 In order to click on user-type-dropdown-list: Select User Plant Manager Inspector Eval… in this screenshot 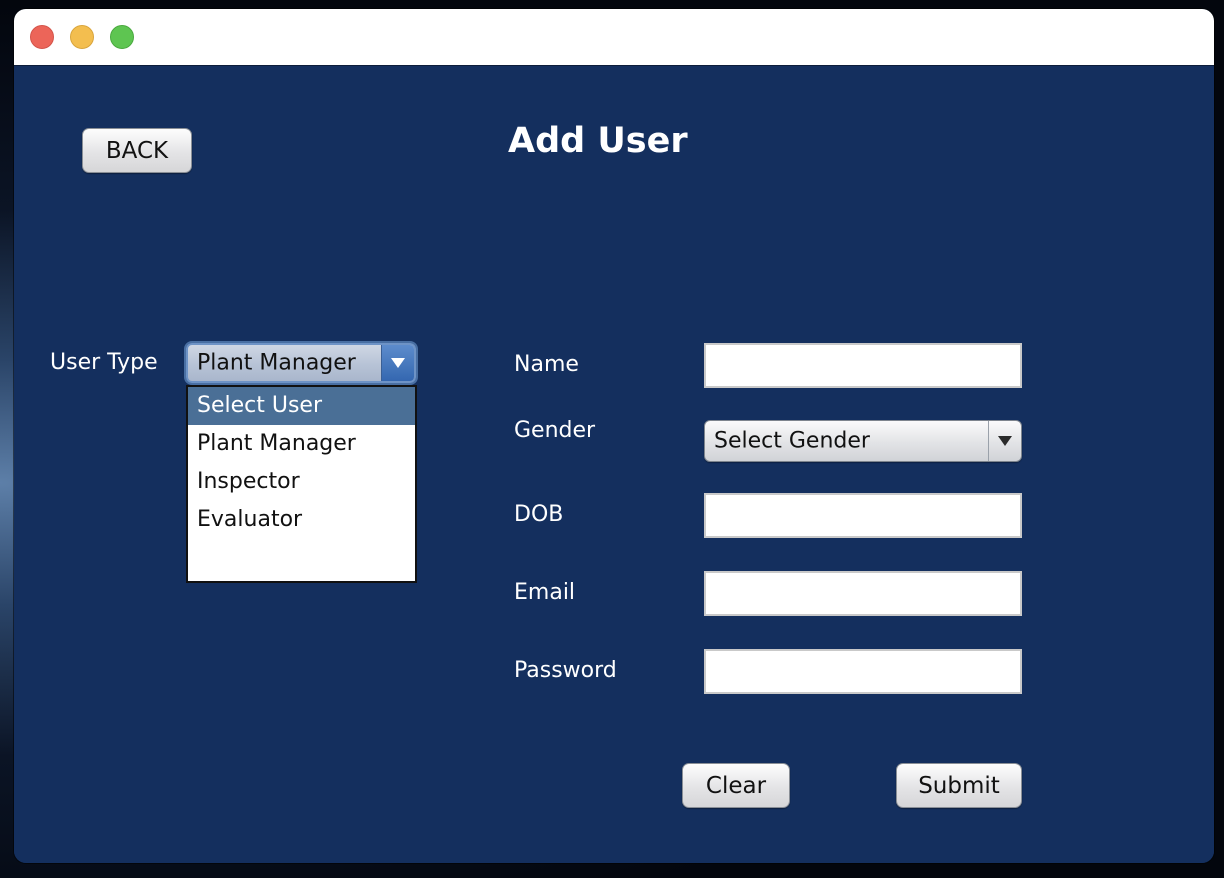, I will do `click(301, 484)`.